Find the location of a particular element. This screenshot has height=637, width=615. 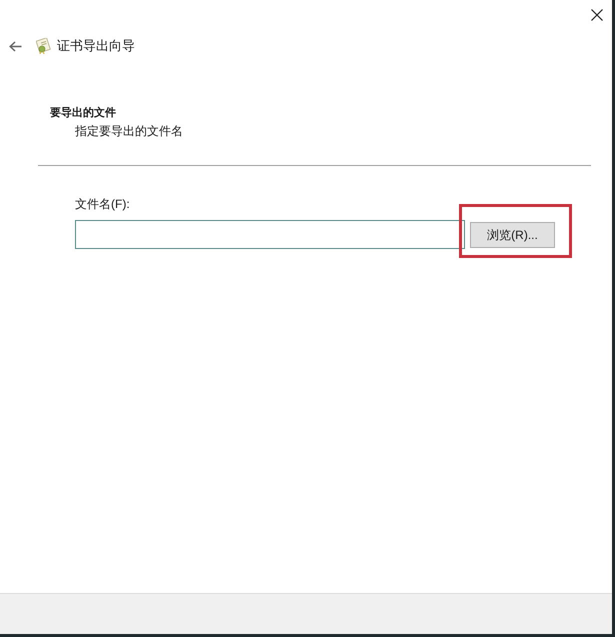

back-button is located at coordinates (15, 46).